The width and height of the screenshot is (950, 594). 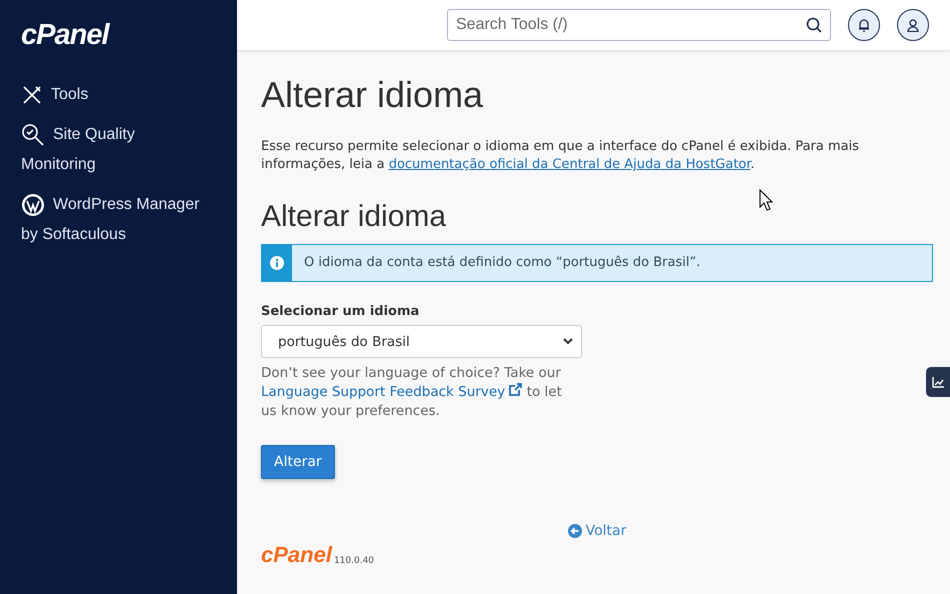 I want to click on tools-icon, so click(x=32, y=95).